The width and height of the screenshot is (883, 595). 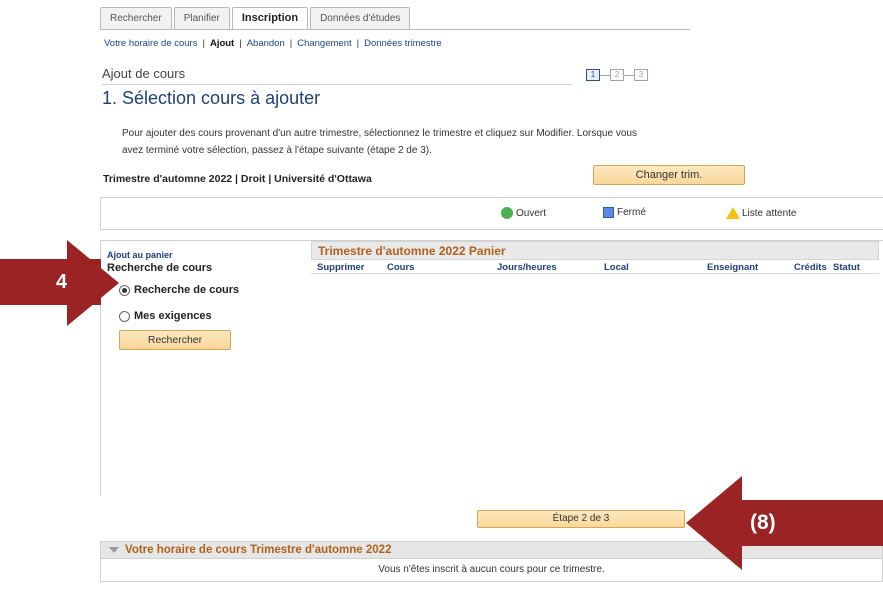 I want to click on legend-closed: Fermé, so click(x=624, y=212).